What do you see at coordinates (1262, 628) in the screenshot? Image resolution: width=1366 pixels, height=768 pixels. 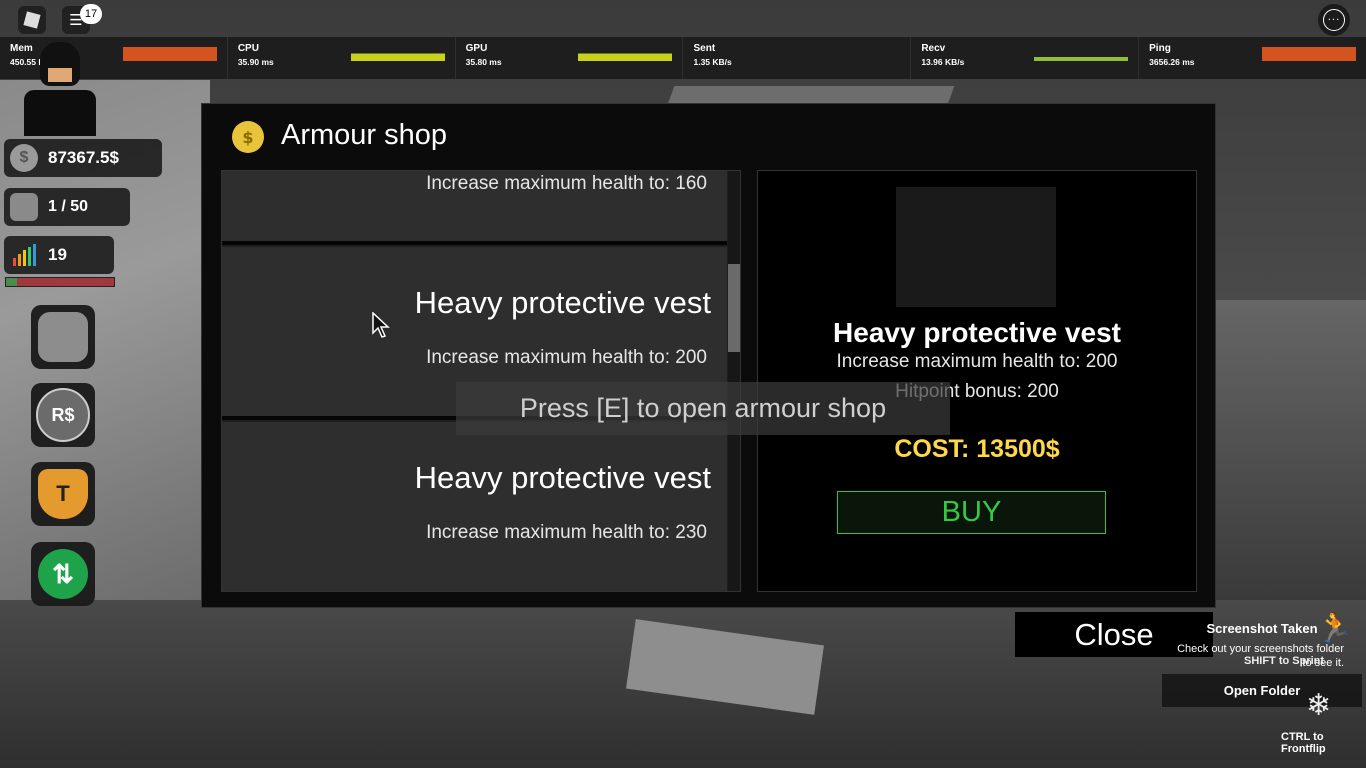 I see `toast-title: Screenshot Taken` at bounding box center [1262, 628].